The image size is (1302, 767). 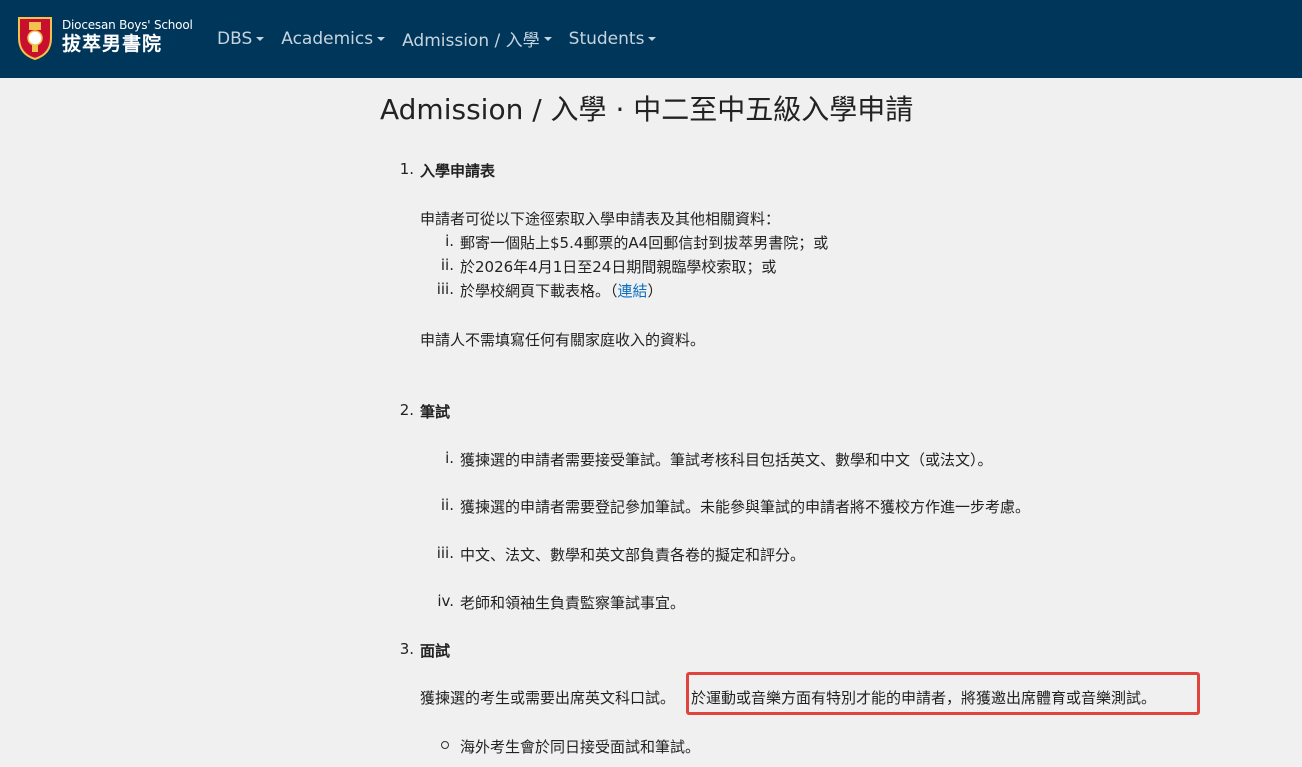 I want to click on section-intro: 申請者可從以下途徑索取入學申請表及其他相關資料：, so click(x=600, y=219).